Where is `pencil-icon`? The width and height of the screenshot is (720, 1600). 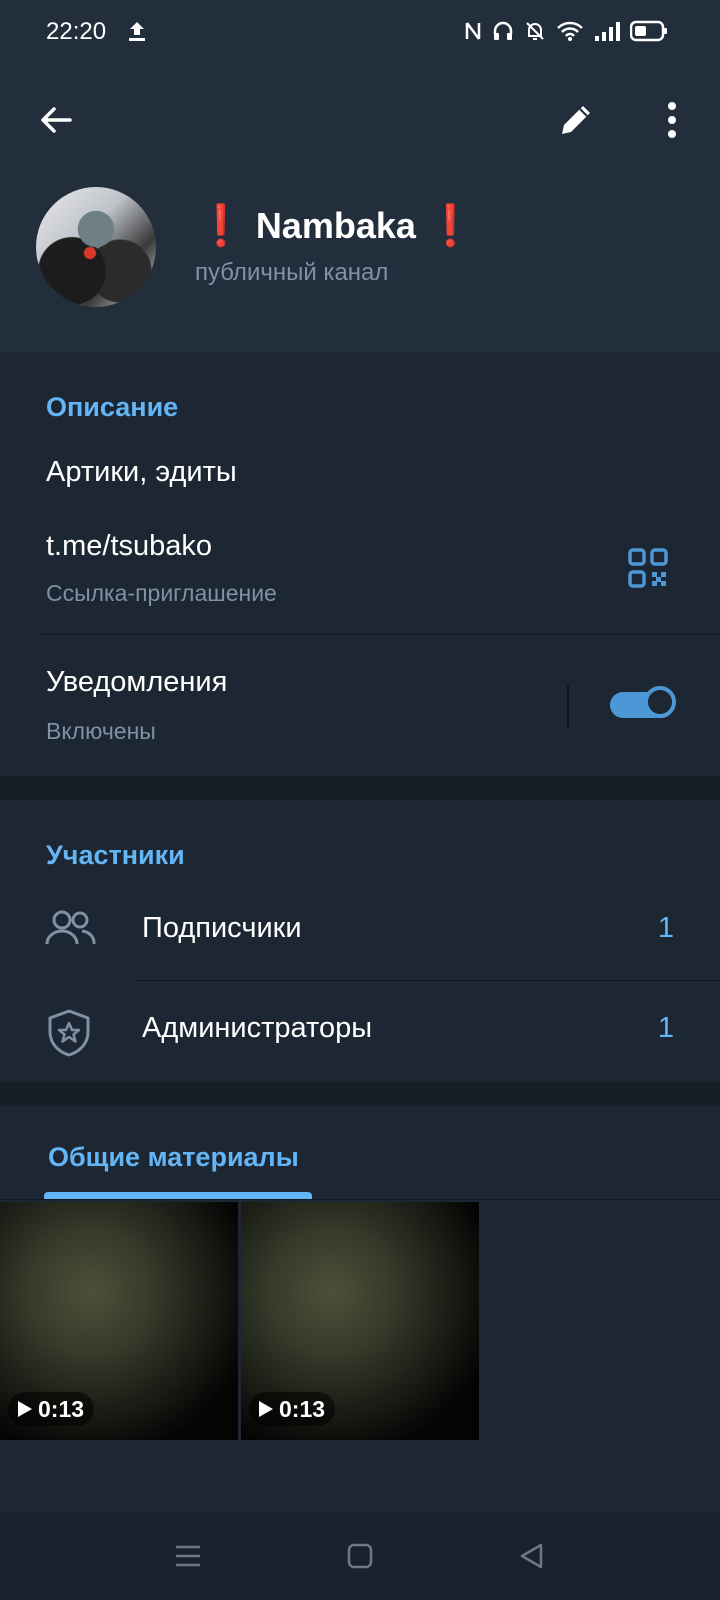 pencil-icon is located at coordinates (576, 120).